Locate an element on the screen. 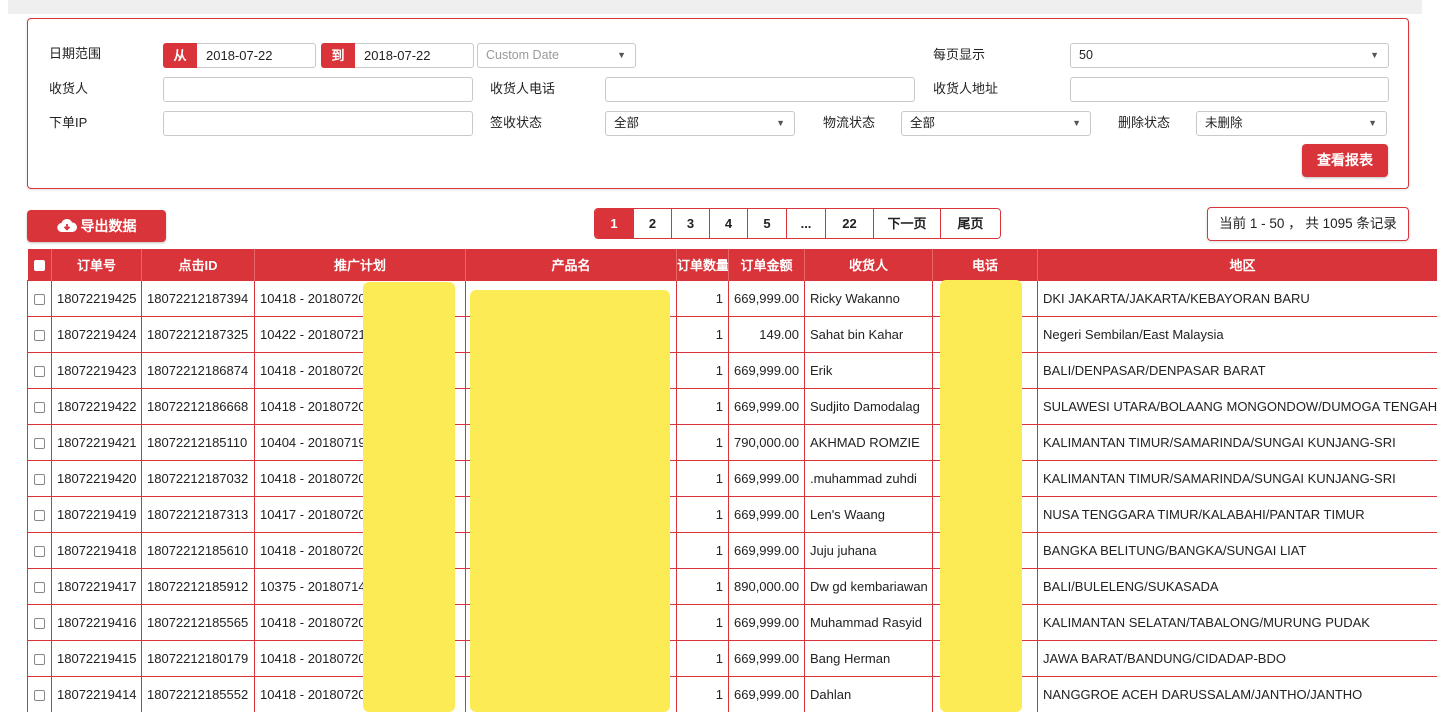 The width and height of the screenshot is (1437, 712). page-5-button: 5 is located at coordinates (766, 223).